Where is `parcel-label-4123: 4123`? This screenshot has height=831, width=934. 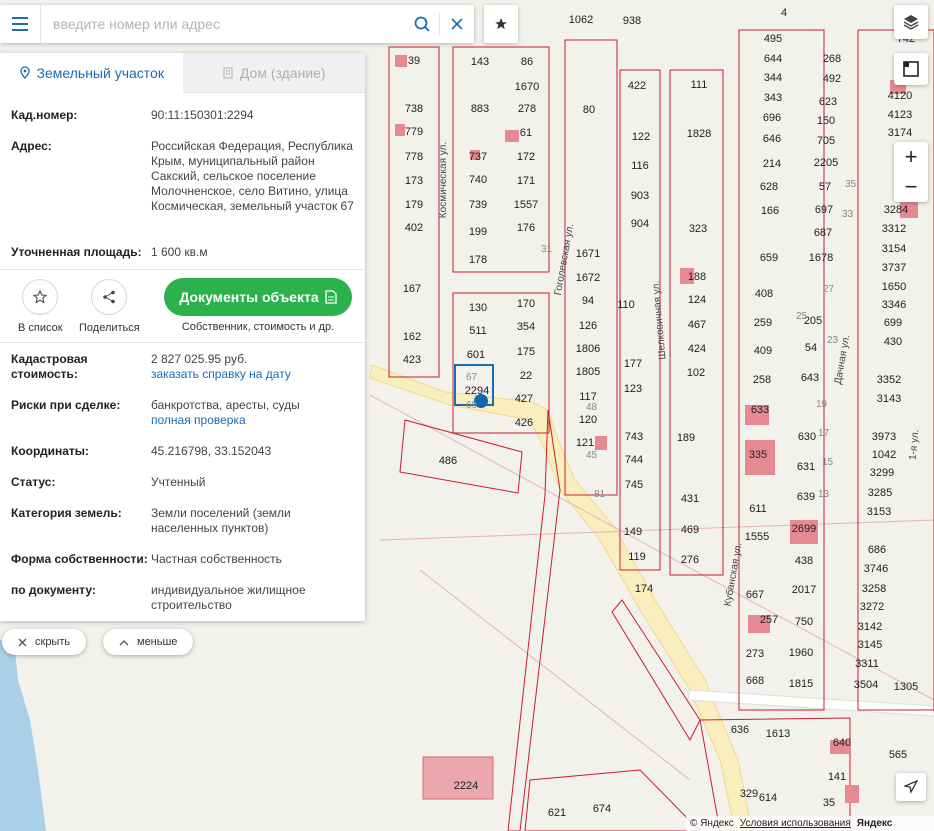
parcel-label-4123: 4123 is located at coordinates (900, 115).